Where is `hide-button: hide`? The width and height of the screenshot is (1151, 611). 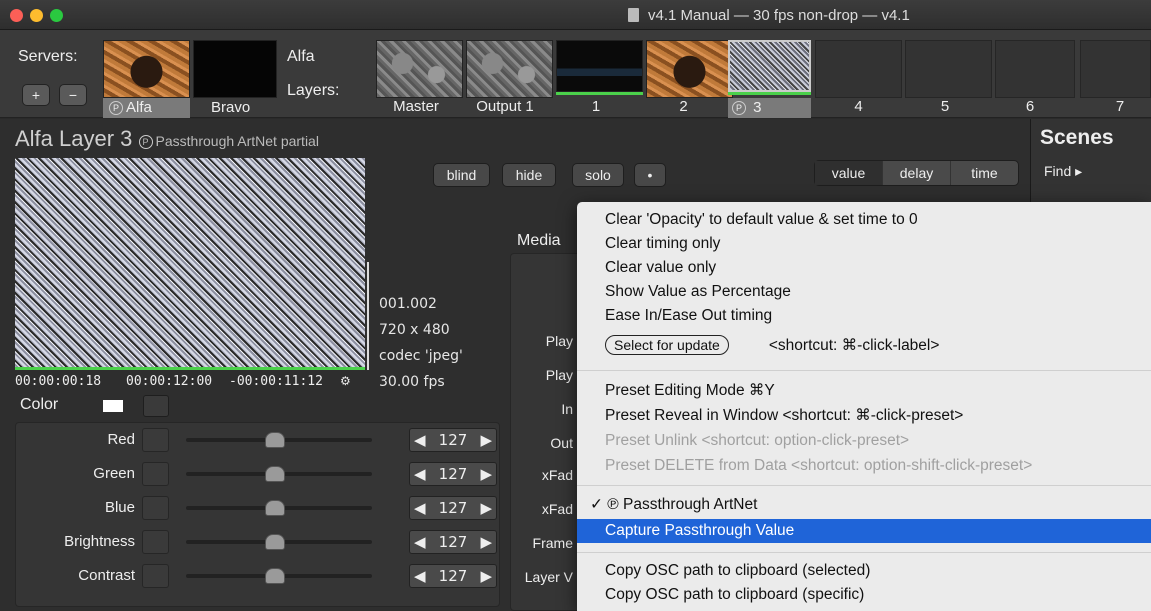 hide-button: hide is located at coordinates (529, 175).